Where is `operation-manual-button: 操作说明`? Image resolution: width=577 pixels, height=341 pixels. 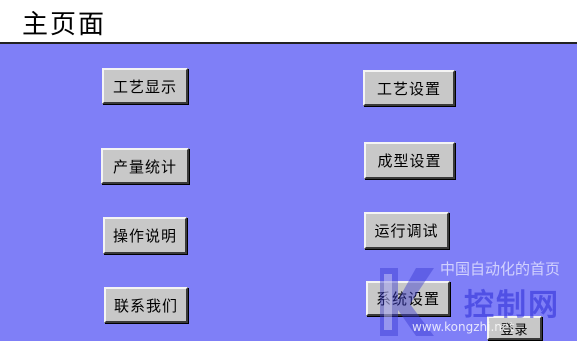 operation-manual-button: 操作说明 is located at coordinates (145, 235).